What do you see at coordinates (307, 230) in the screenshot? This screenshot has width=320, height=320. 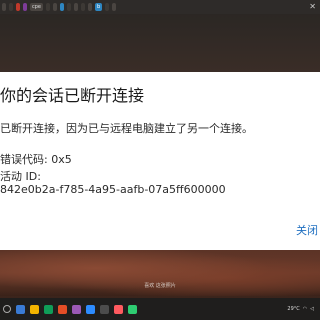 I see `close-button: 关闭` at bounding box center [307, 230].